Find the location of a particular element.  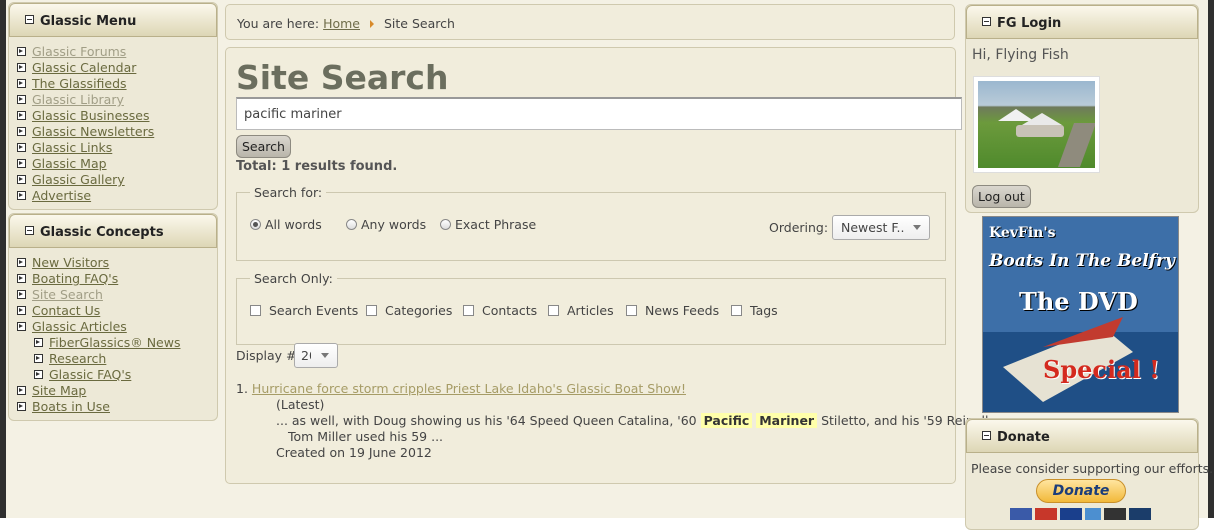

filter-checkbox: Tags is located at coordinates (754, 310).